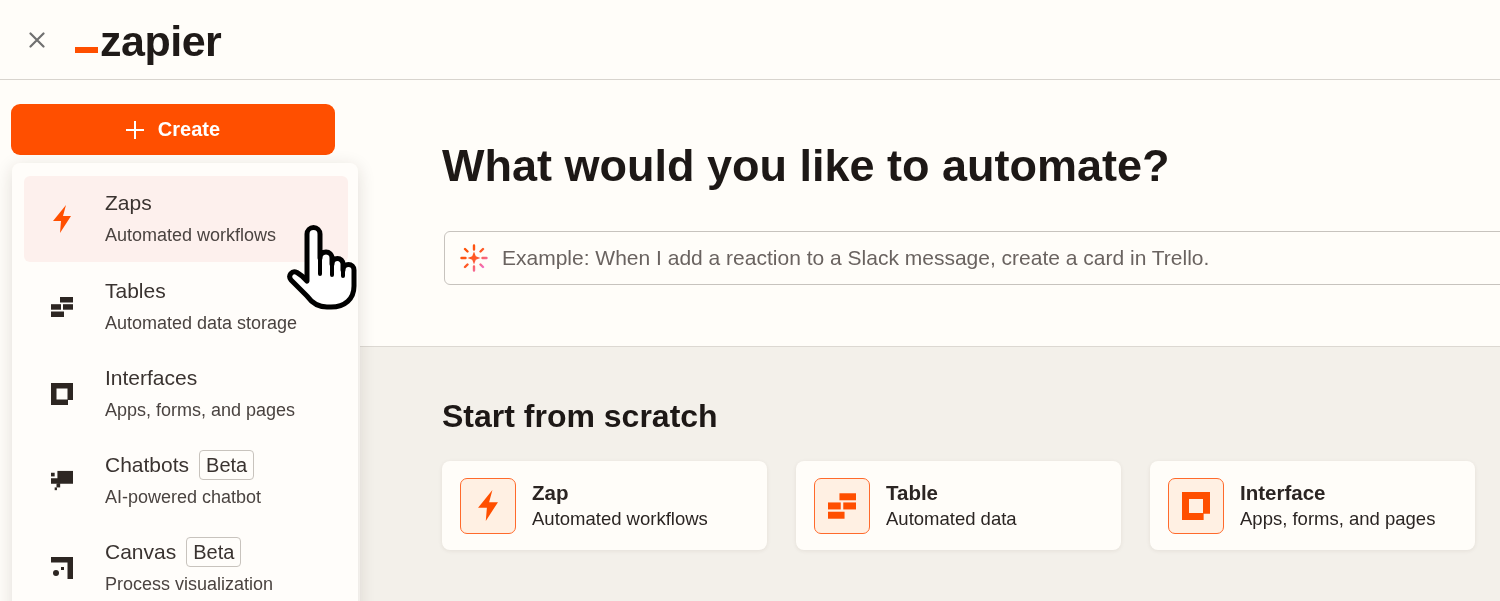  Describe the element at coordinates (604, 505) in the screenshot. I see `template-card: Zap Automated workflows` at that location.